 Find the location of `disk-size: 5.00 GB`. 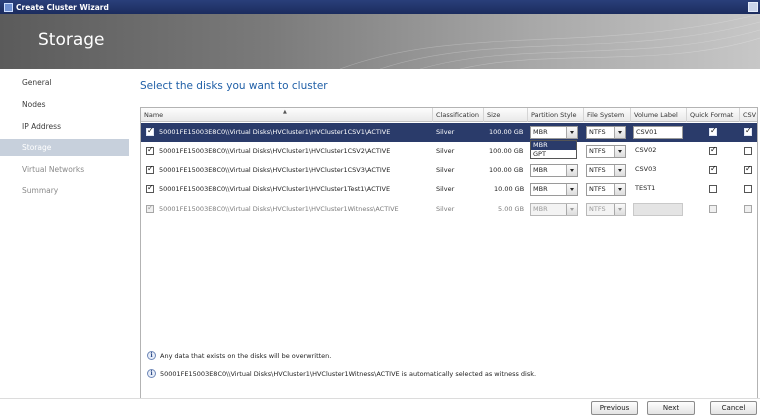

disk-size: 5.00 GB is located at coordinates (511, 209).